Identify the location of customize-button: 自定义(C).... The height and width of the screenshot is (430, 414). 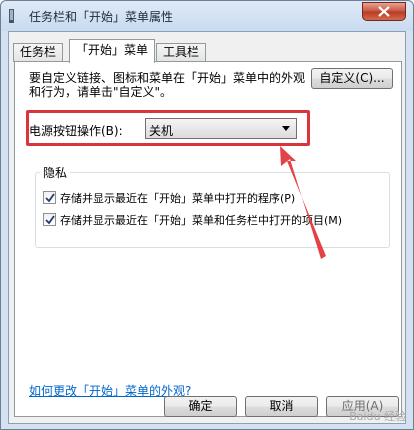
(352, 78).